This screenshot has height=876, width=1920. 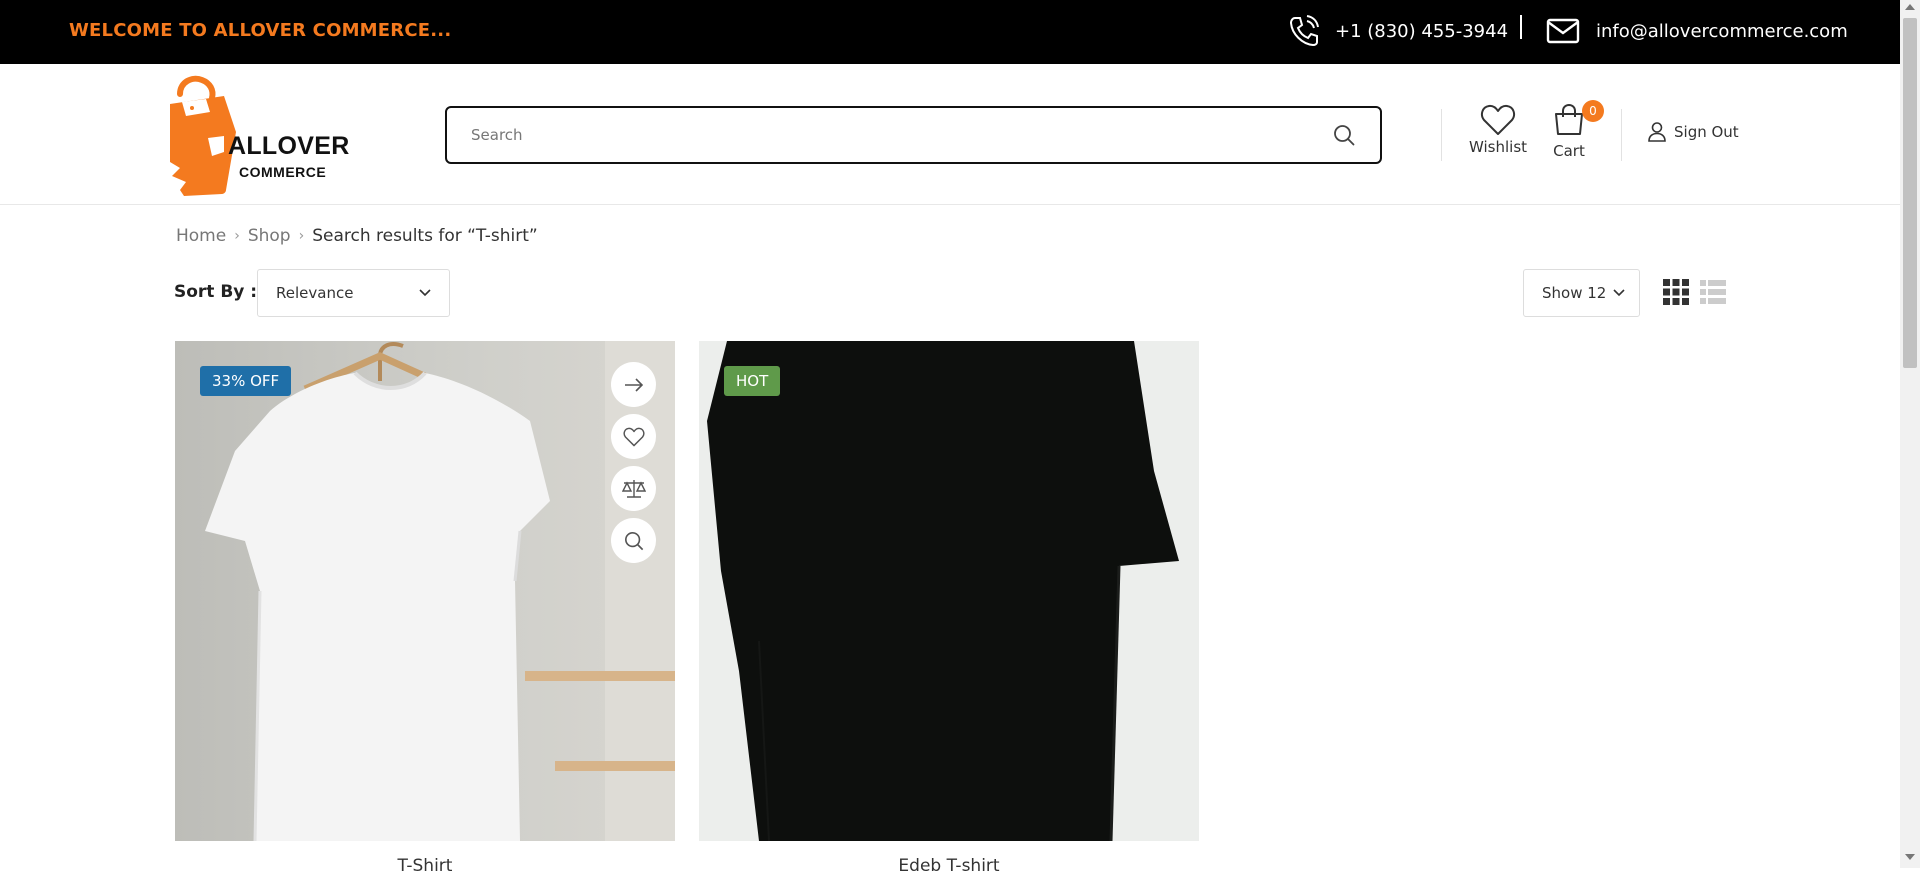 I want to click on product-card: 33% OFF, so click(x=425, y=591).